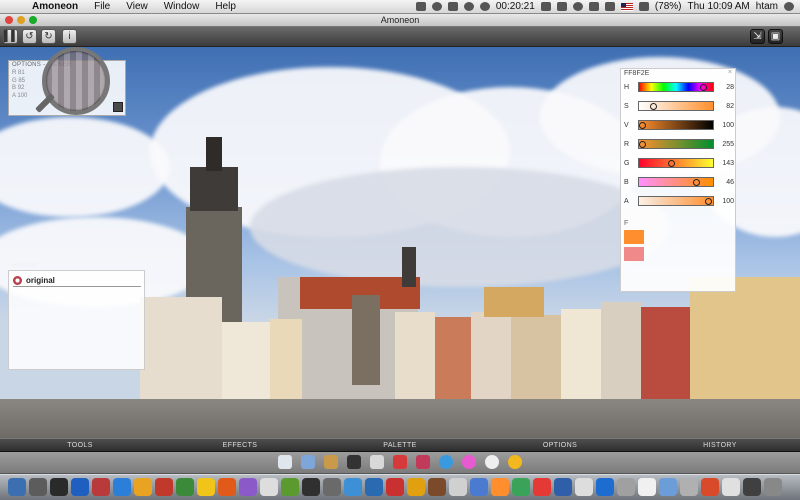 The width and height of the screenshot is (800, 500). Describe the element at coordinates (469, 462) in the screenshot. I see `color-wheel-tool-icon` at that location.